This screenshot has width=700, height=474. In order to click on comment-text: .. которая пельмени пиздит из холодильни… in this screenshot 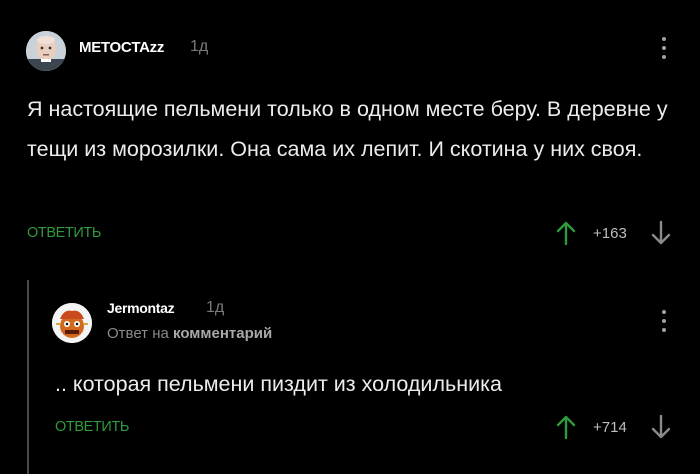, I will do `click(278, 384)`.